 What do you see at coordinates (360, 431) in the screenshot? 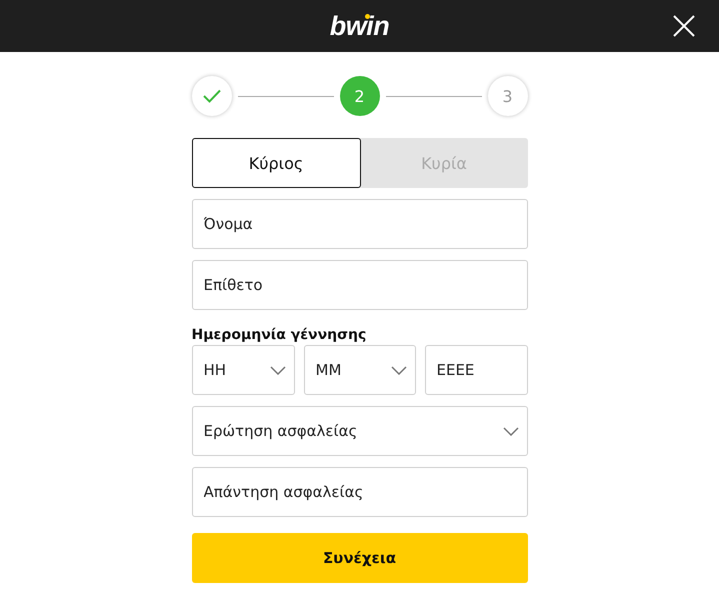
I see `dropdown-field: Ερώτηση ασφαλείας` at bounding box center [360, 431].